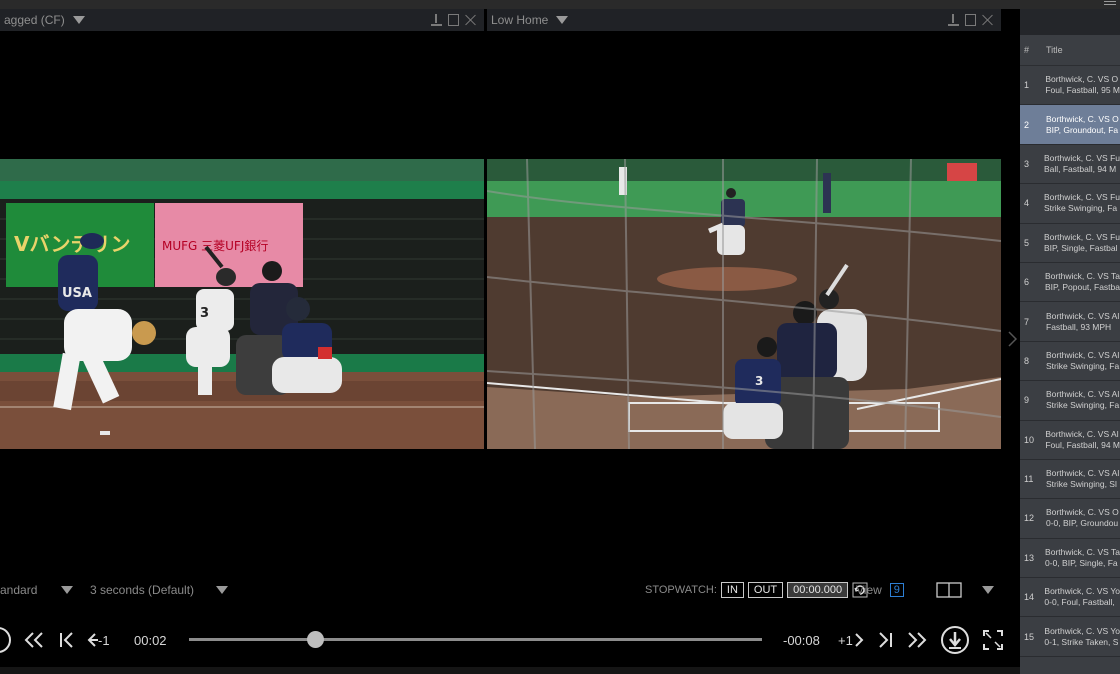  I want to click on row-number: 10, so click(1029, 439).